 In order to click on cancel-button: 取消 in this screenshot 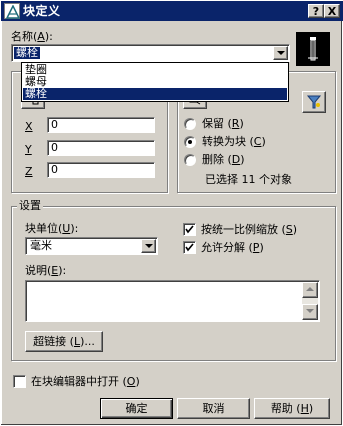, I will do `click(213, 408)`.